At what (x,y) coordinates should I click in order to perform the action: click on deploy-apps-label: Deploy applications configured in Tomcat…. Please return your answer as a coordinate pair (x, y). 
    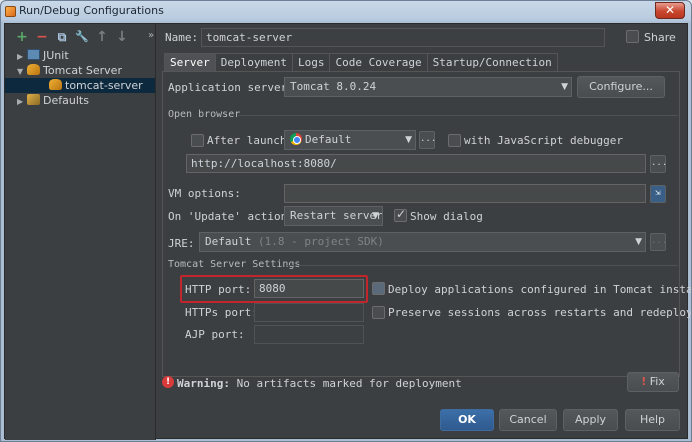
    Looking at the image, I should click on (540, 289).